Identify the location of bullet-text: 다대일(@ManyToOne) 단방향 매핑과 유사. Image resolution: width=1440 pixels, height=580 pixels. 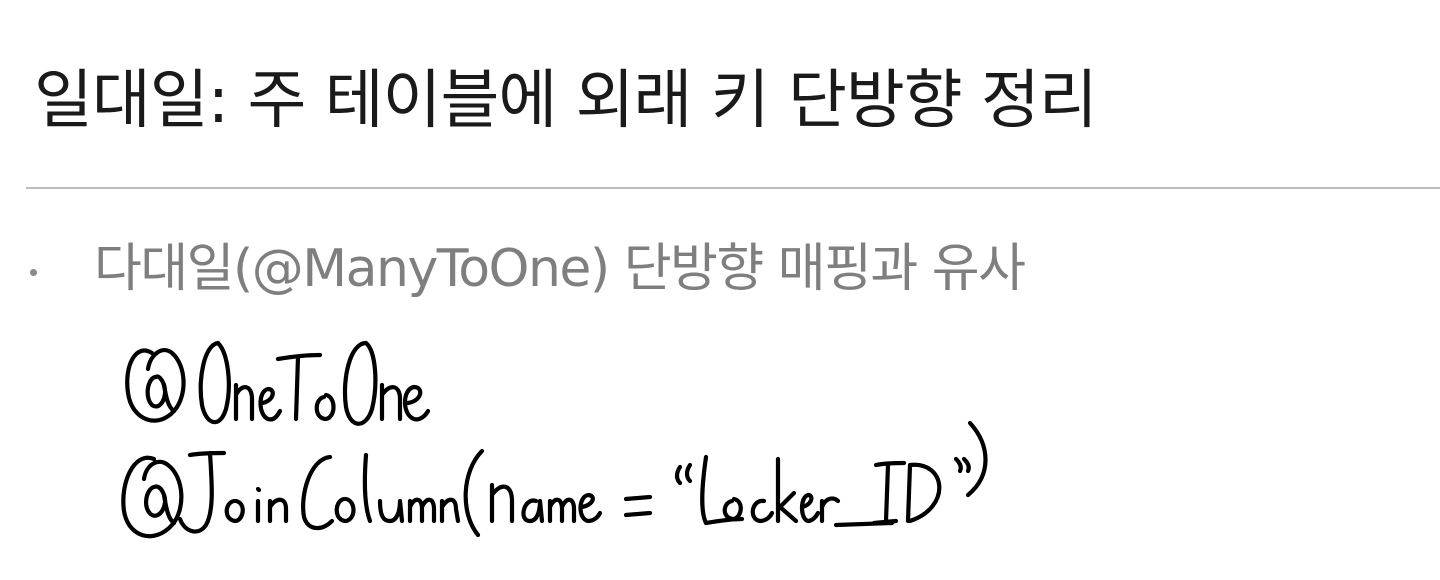
(560, 269).